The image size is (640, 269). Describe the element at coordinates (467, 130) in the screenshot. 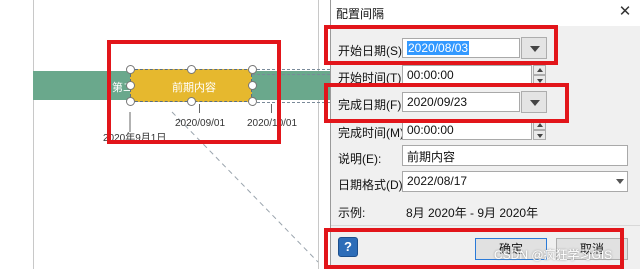

I see `finish-time-input: 00:00:00` at that location.